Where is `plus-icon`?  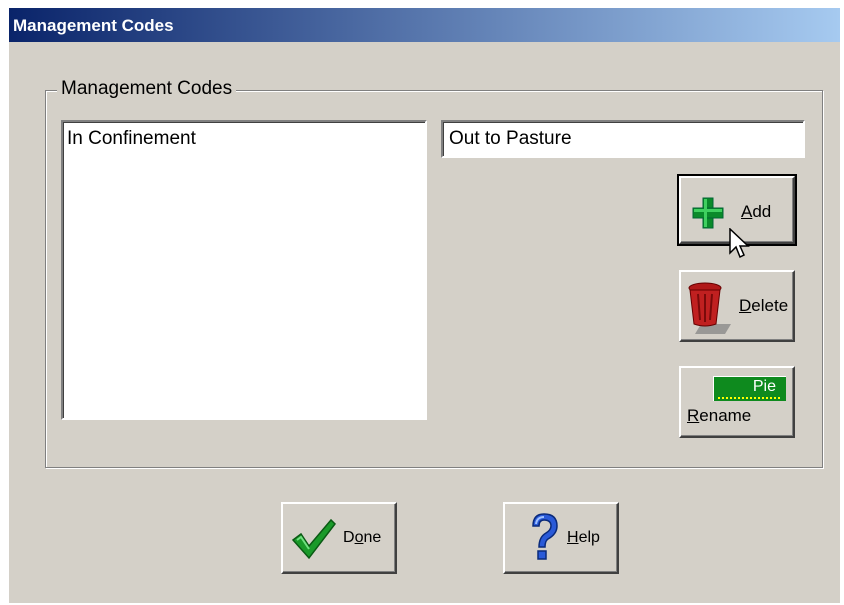
plus-icon is located at coordinates (708, 215).